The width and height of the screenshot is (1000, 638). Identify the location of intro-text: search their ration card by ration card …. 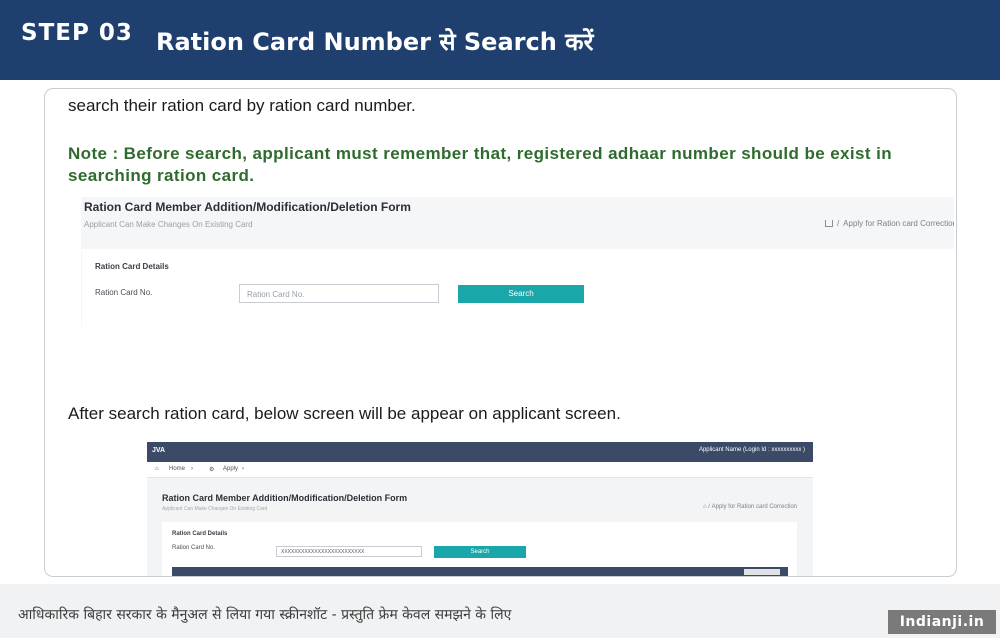
(242, 105).